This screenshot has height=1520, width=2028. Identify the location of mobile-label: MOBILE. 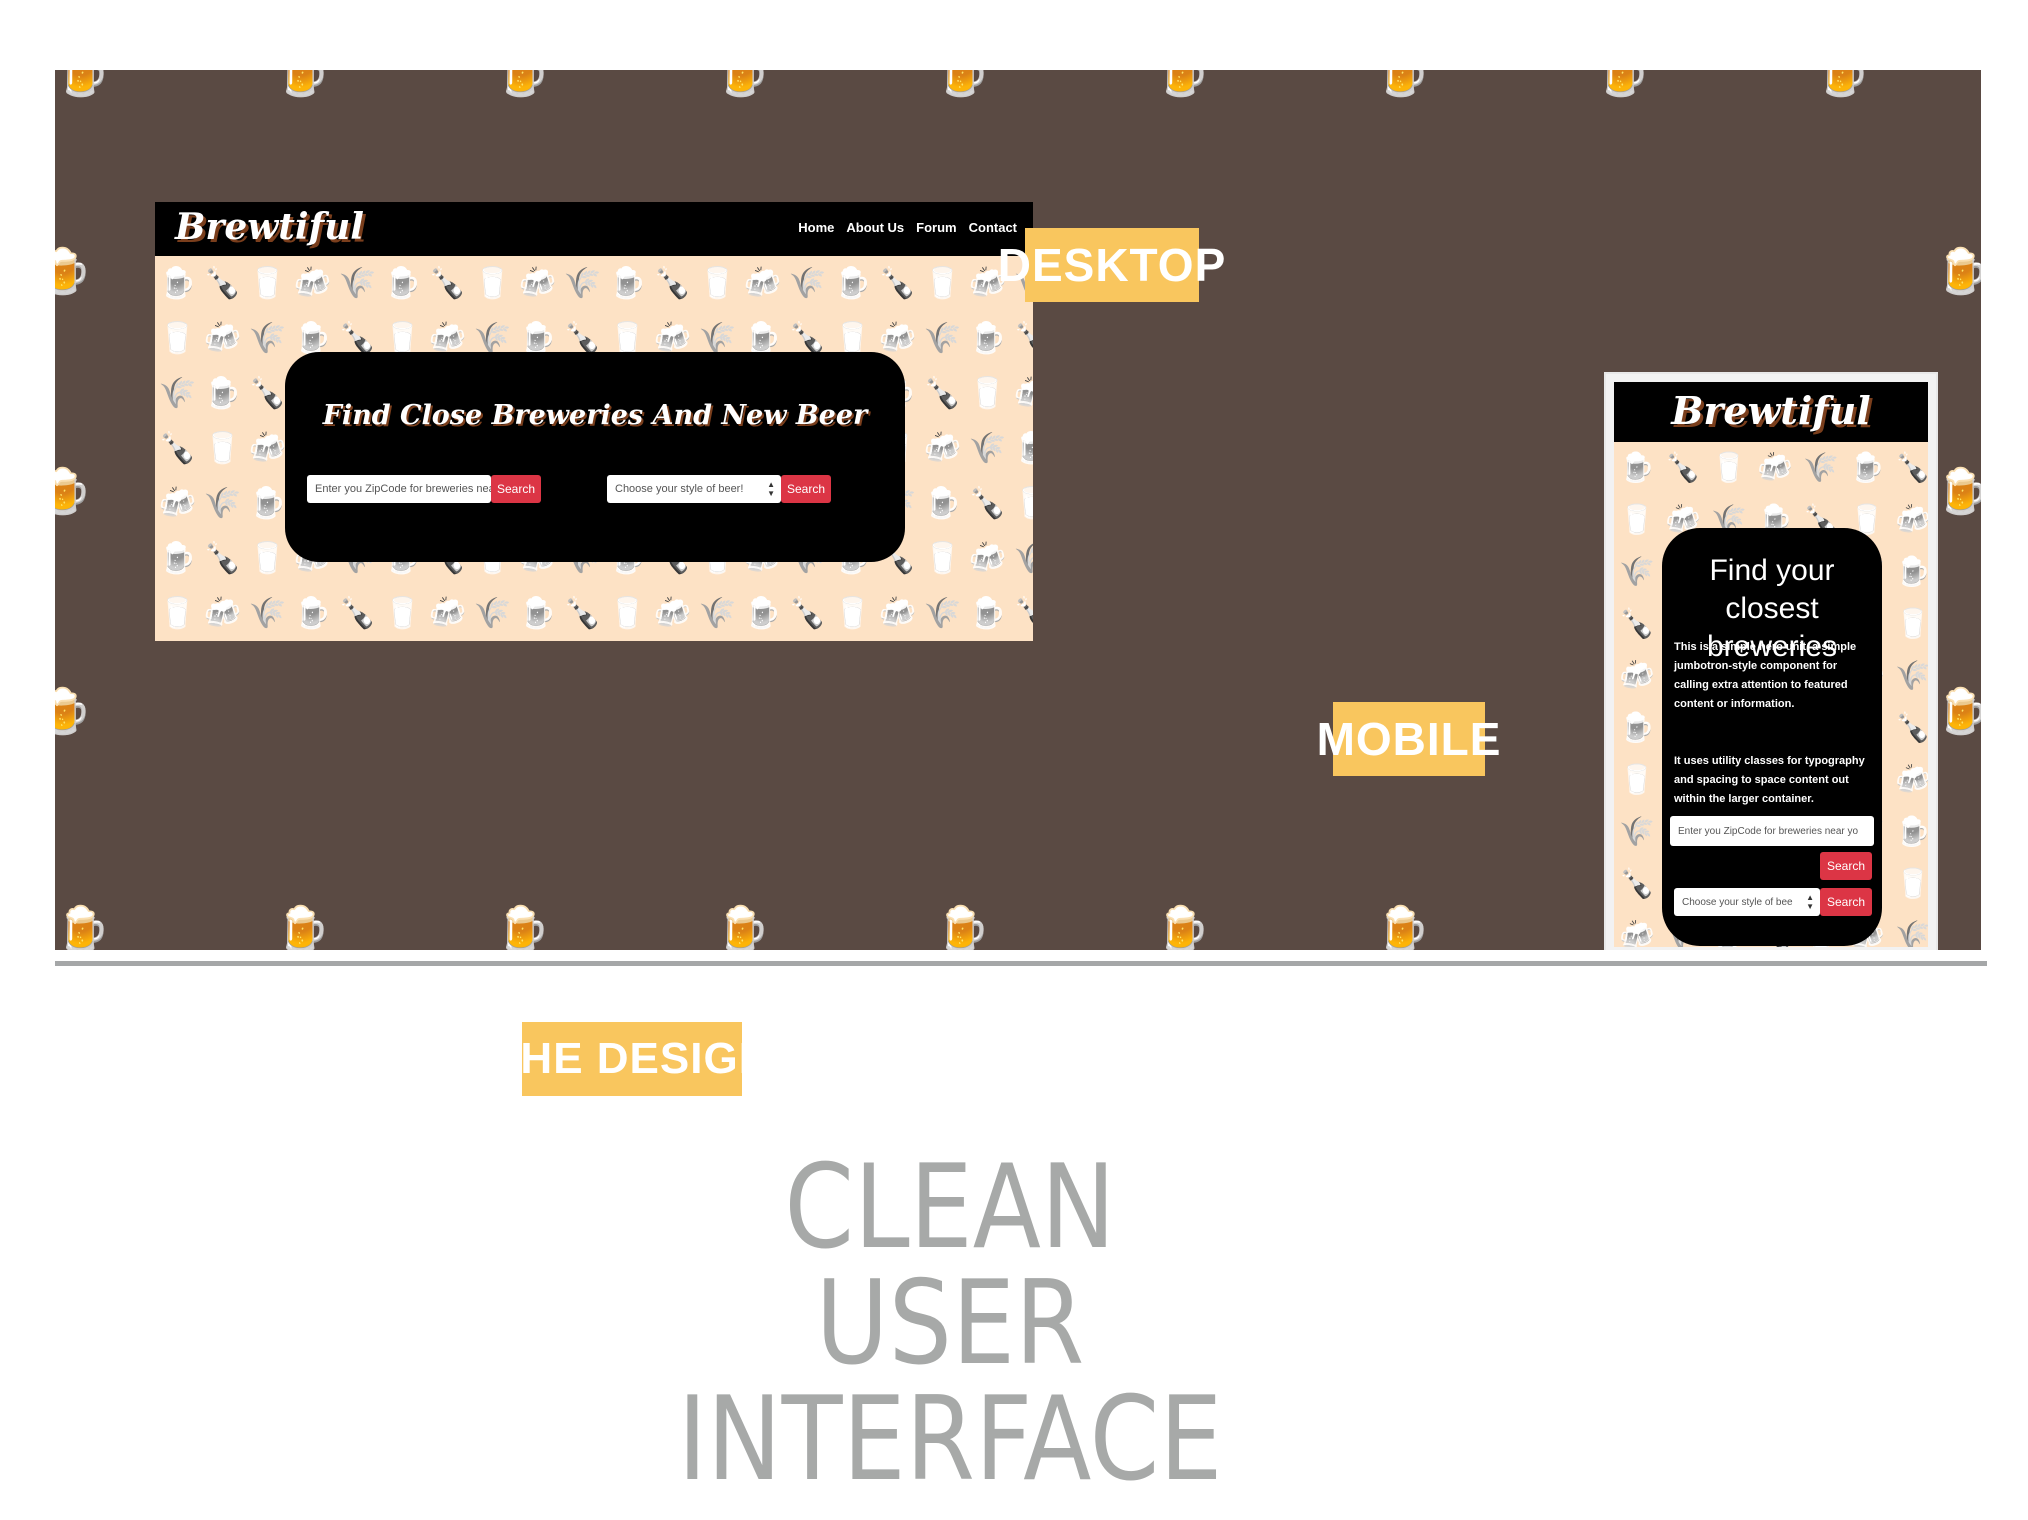
(1408, 739).